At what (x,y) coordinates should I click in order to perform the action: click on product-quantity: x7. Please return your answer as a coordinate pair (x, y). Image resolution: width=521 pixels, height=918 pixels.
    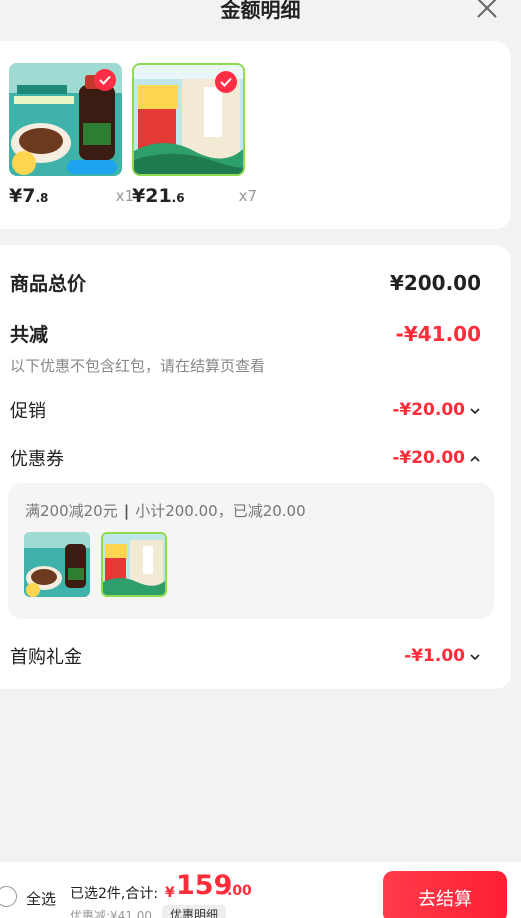
    Looking at the image, I should click on (247, 196).